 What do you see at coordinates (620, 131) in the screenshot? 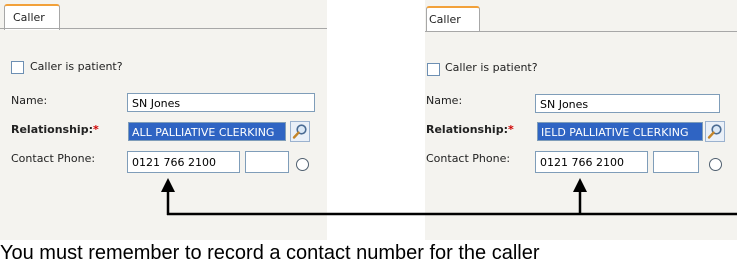
I see `relationship-field: IELD PALLIATIVE CLERKING` at bounding box center [620, 131].